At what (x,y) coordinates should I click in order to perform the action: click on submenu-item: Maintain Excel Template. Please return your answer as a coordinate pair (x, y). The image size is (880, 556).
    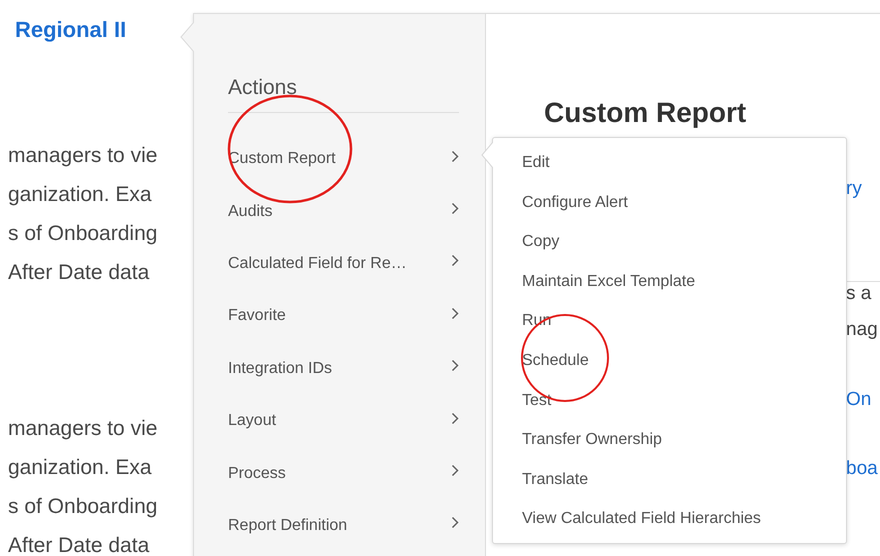
    Looking at the image, I should click on (669, 282).